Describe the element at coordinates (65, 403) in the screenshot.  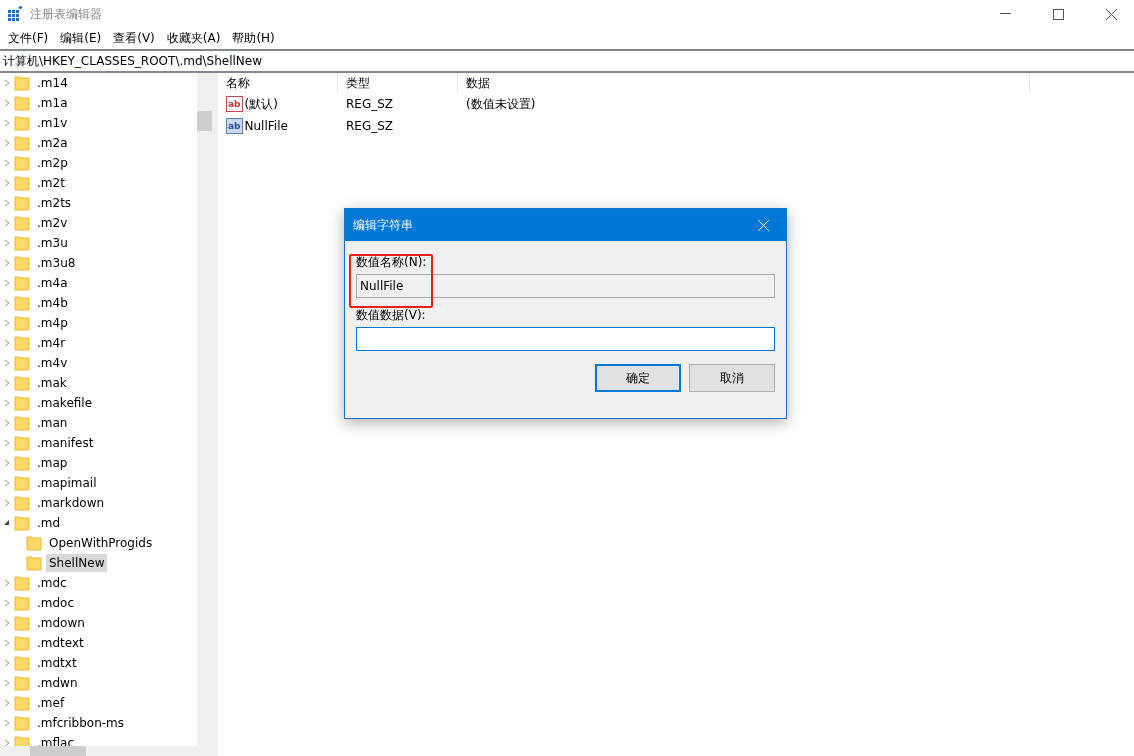
I see `tree-item: .makefile` at that location.